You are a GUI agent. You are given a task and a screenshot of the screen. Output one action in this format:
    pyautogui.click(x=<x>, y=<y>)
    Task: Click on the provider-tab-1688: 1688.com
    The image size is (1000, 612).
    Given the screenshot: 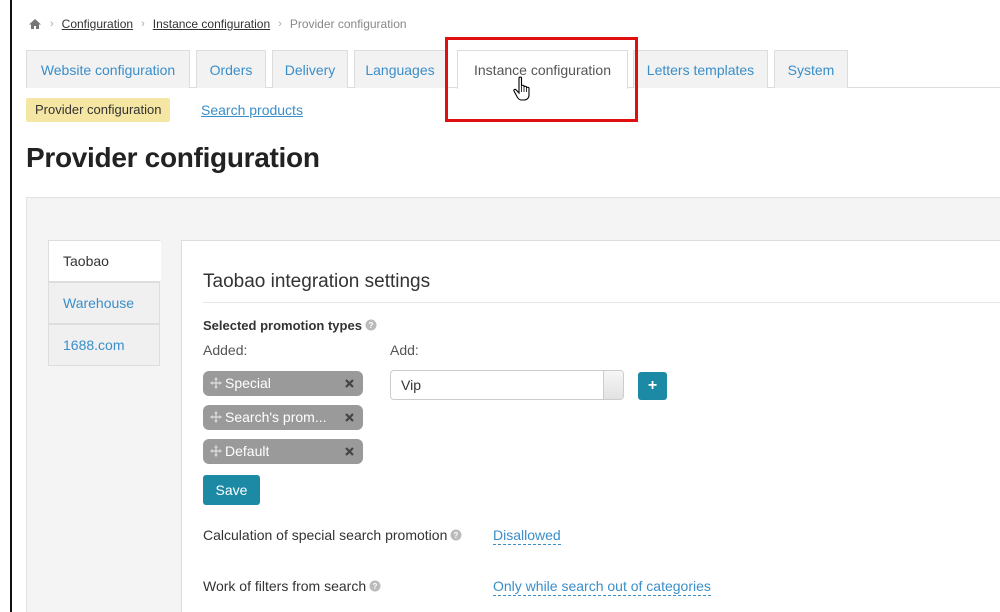 What is the action you would take?
    pyautogui.click(x=104, y=345)
    